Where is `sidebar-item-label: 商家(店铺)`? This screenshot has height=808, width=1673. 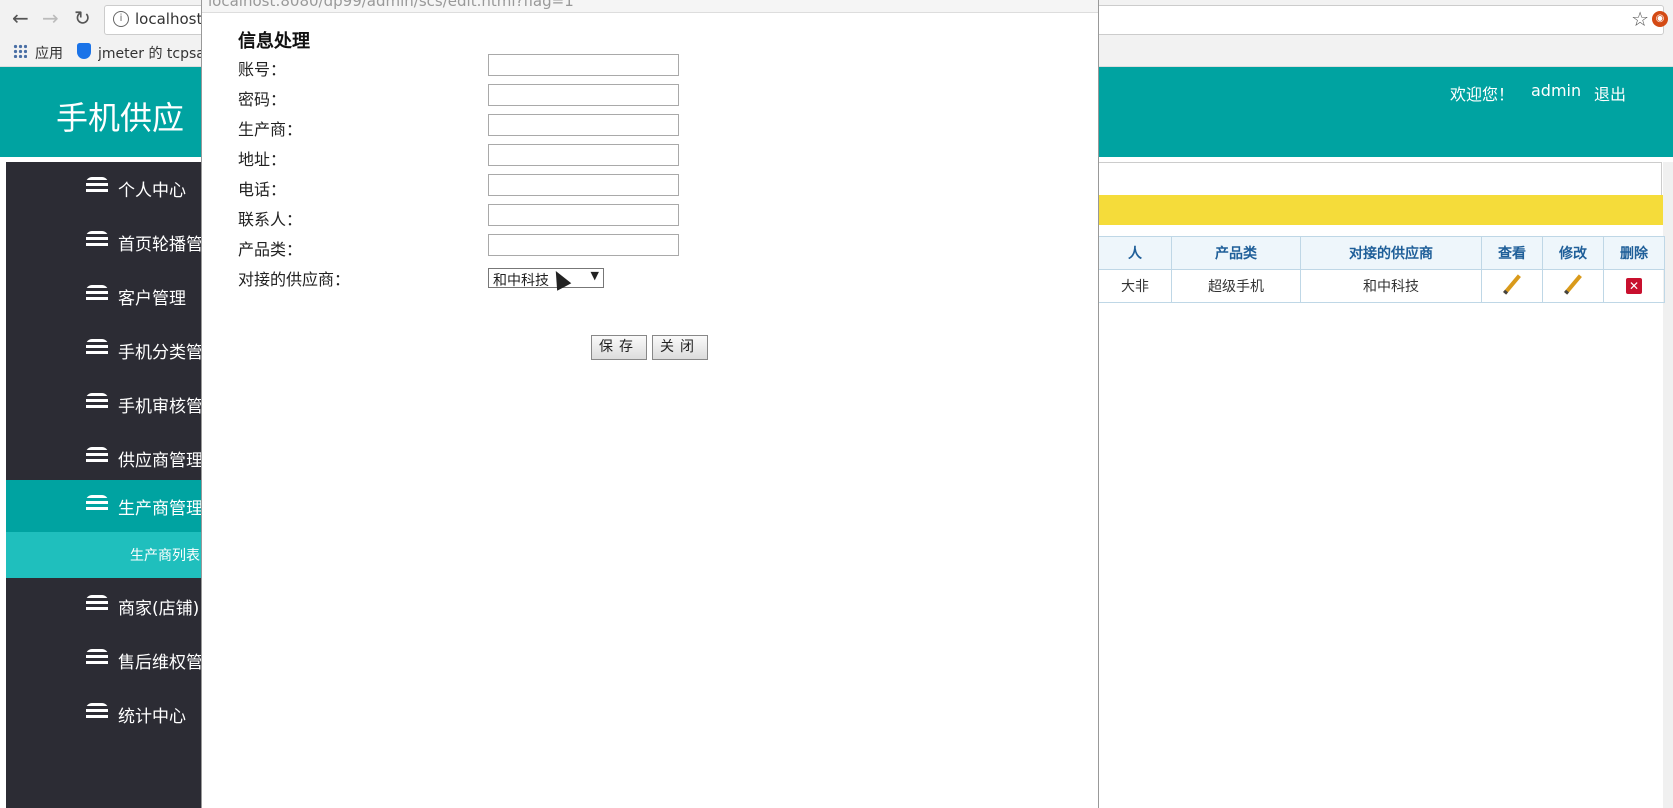 sidebar-item-label: 商家(店铺) is located at coordinates (159, 609).